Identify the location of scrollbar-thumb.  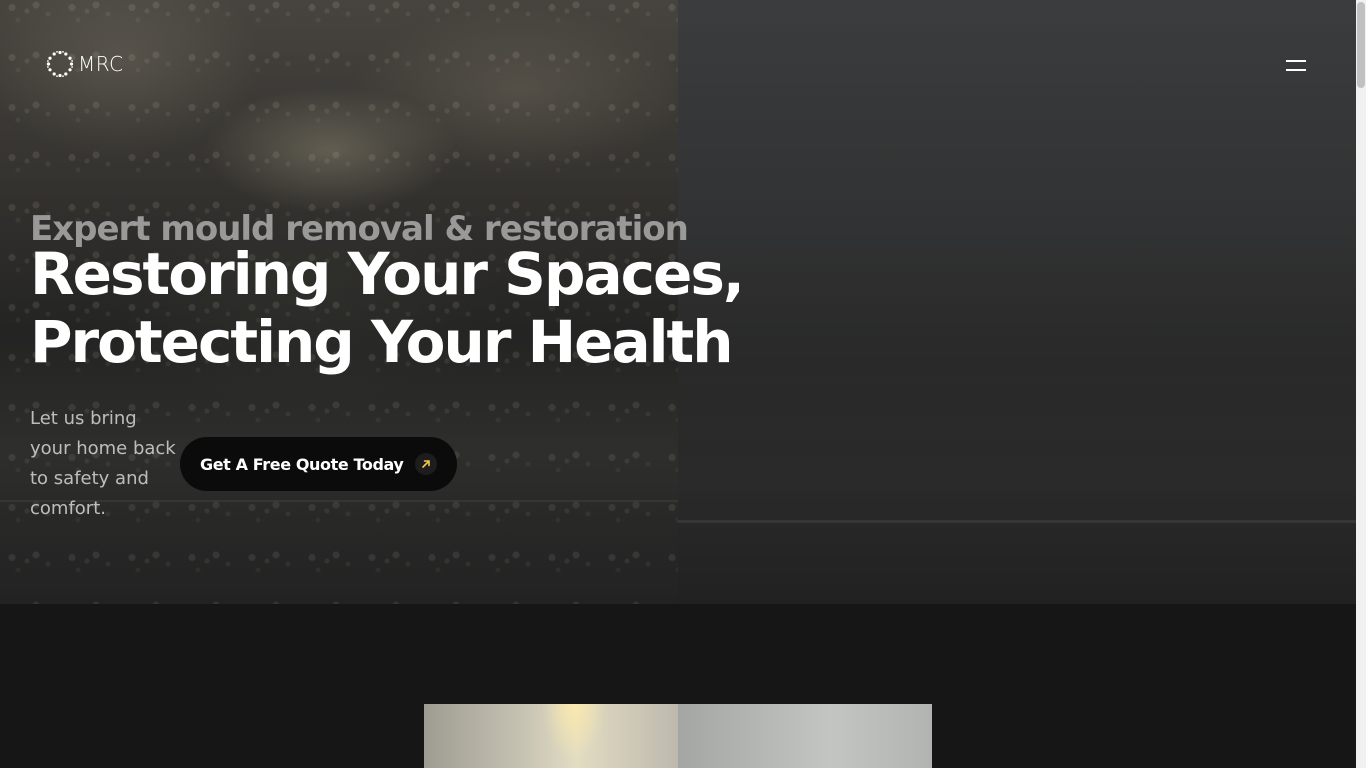
(1361, 45).